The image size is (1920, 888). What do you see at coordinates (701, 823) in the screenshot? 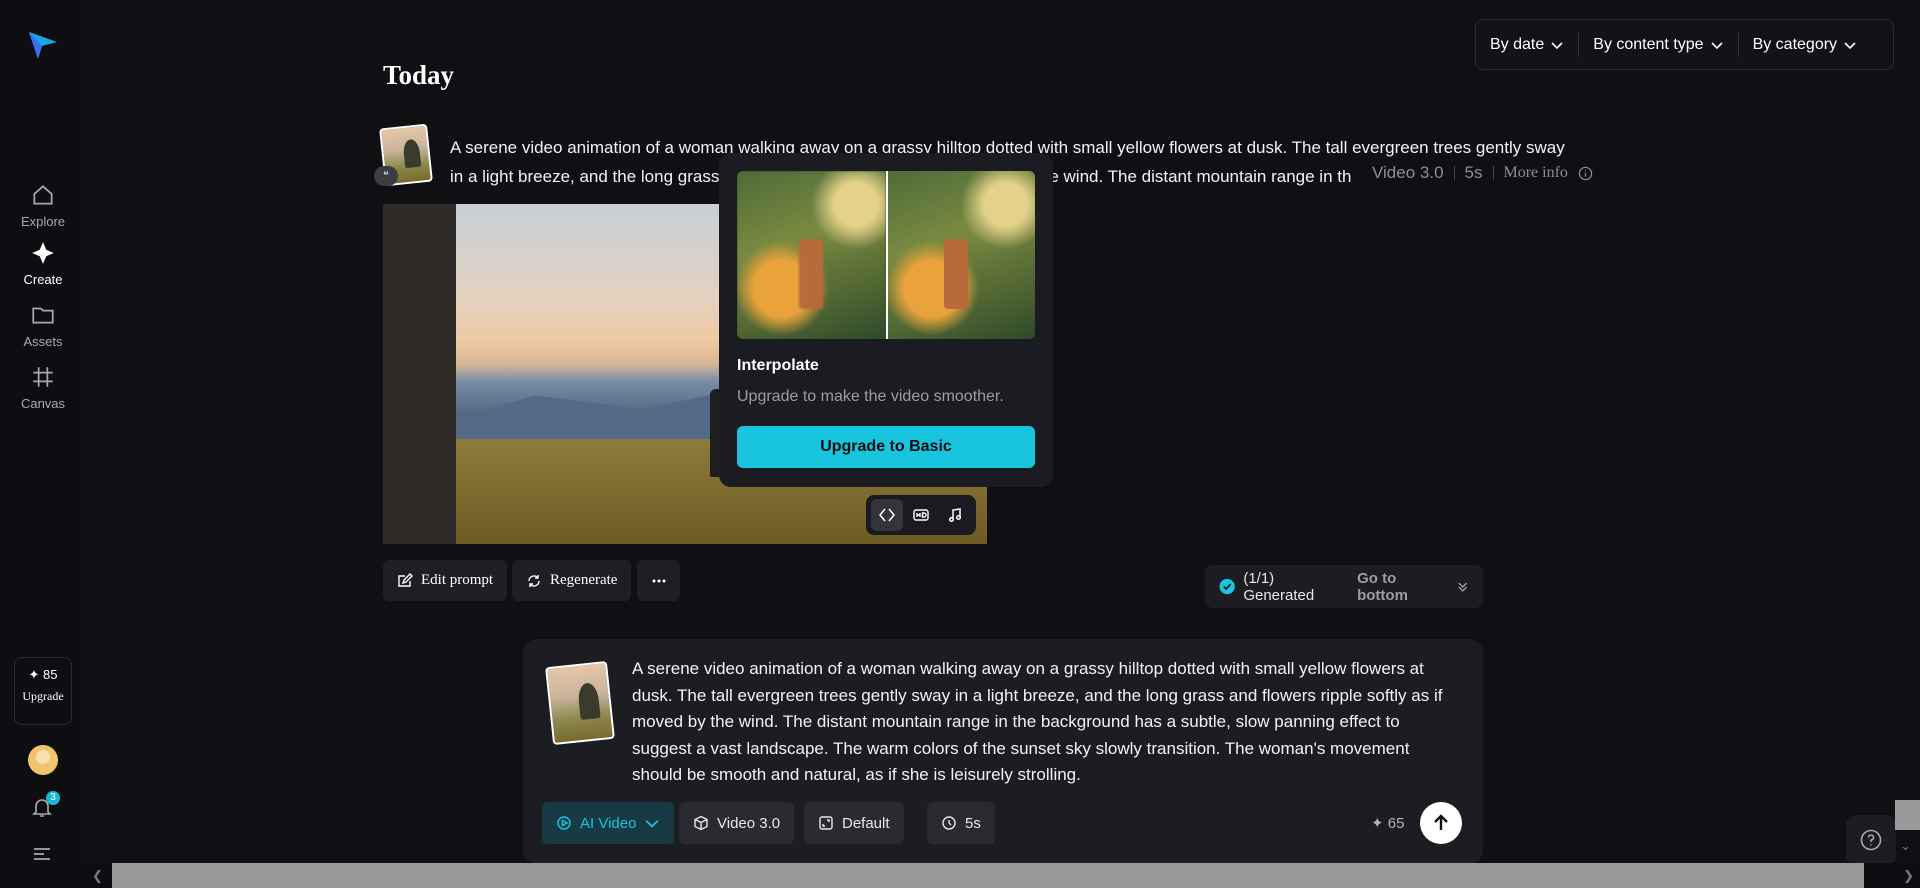
I see `cube-icon` at bounding box center [701, 823].